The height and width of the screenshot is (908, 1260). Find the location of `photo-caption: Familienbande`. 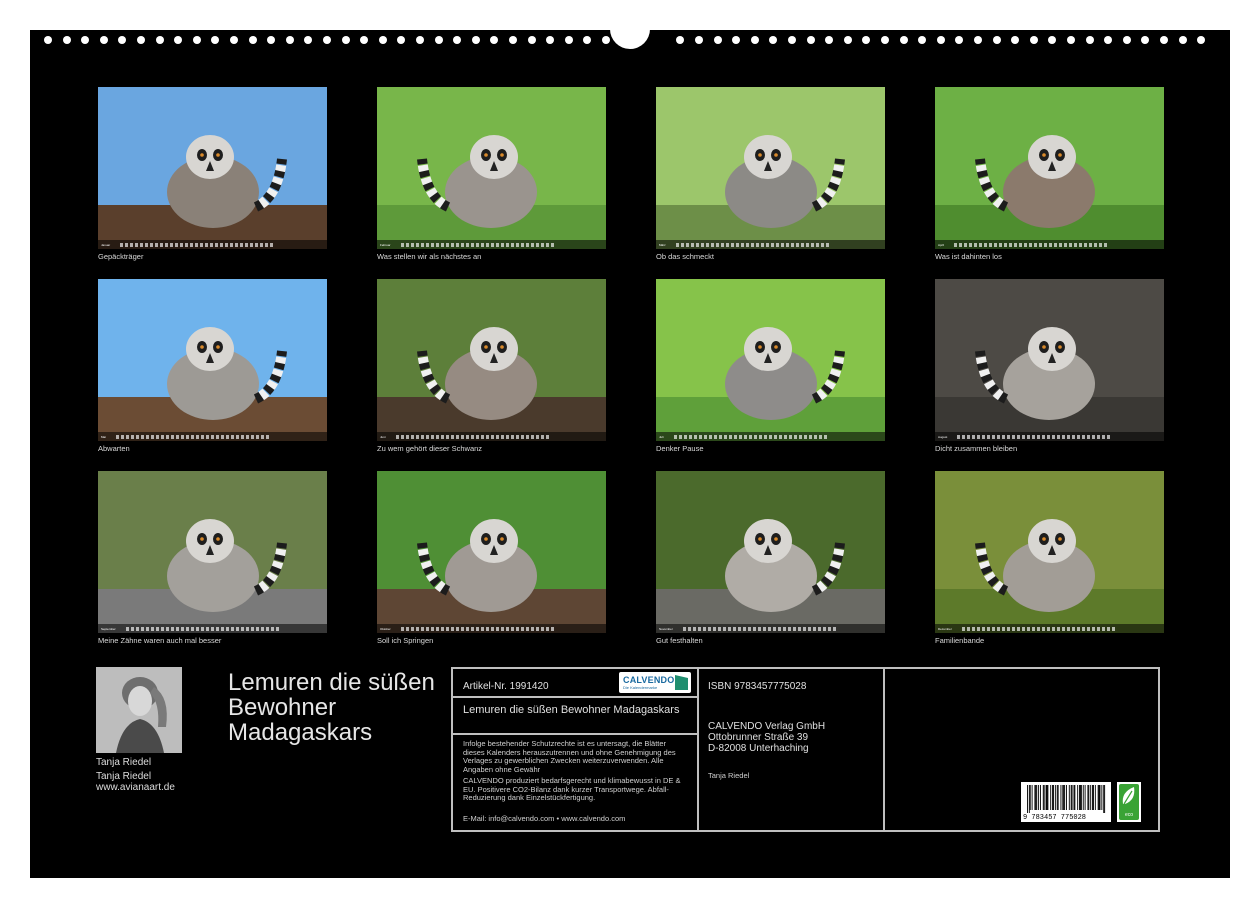

photo-caption: Familienbande is located at coordinates (960, 640).